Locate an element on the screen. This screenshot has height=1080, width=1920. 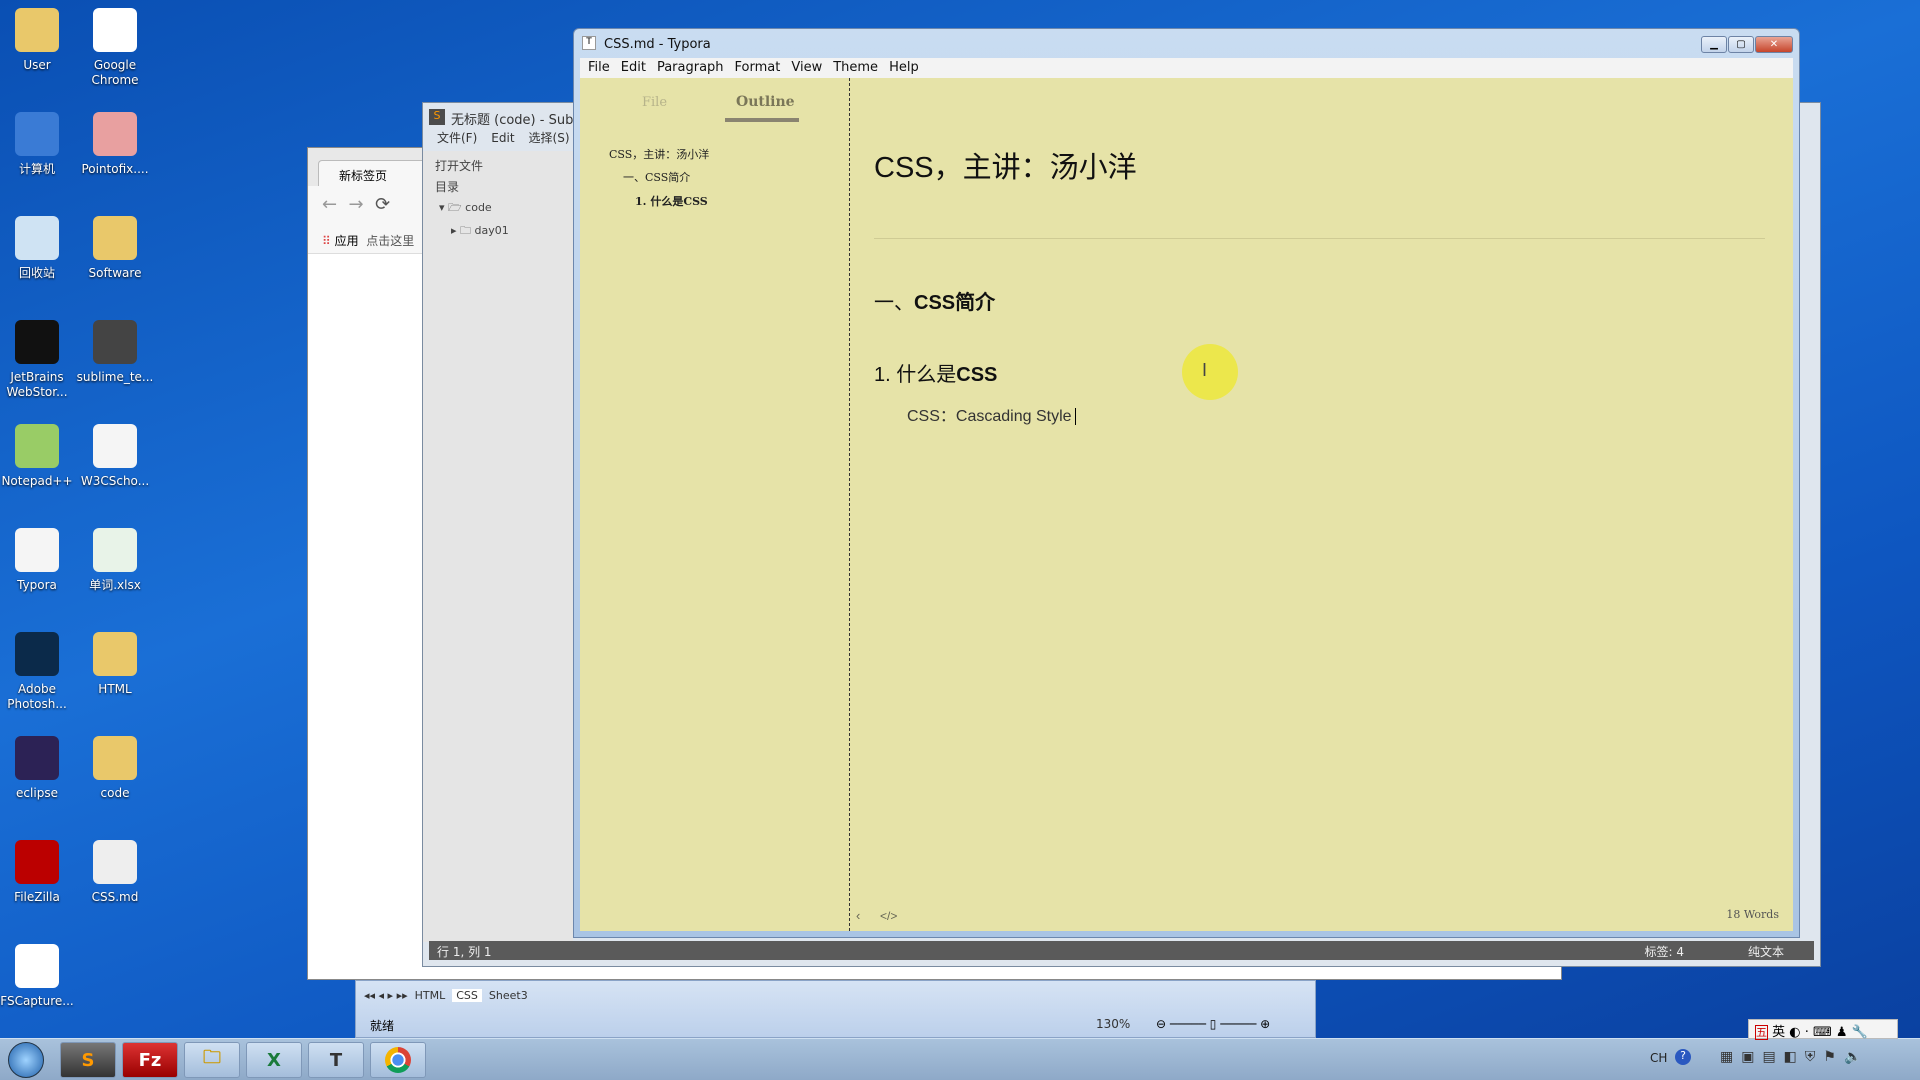
forward-icon: → is located at coordinates (356, 204).